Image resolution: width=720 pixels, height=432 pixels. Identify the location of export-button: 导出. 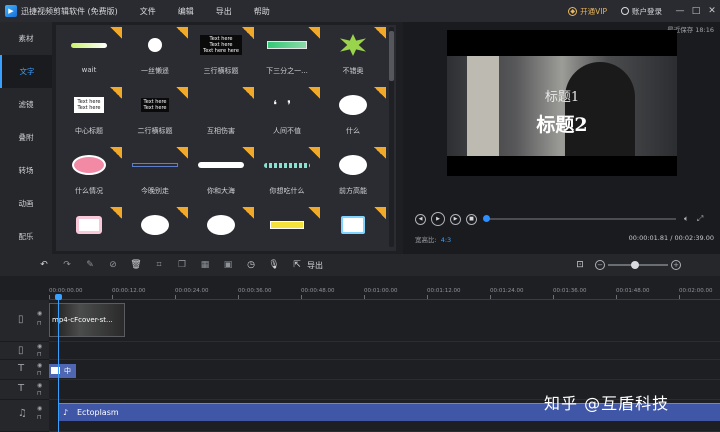
(315, 265).